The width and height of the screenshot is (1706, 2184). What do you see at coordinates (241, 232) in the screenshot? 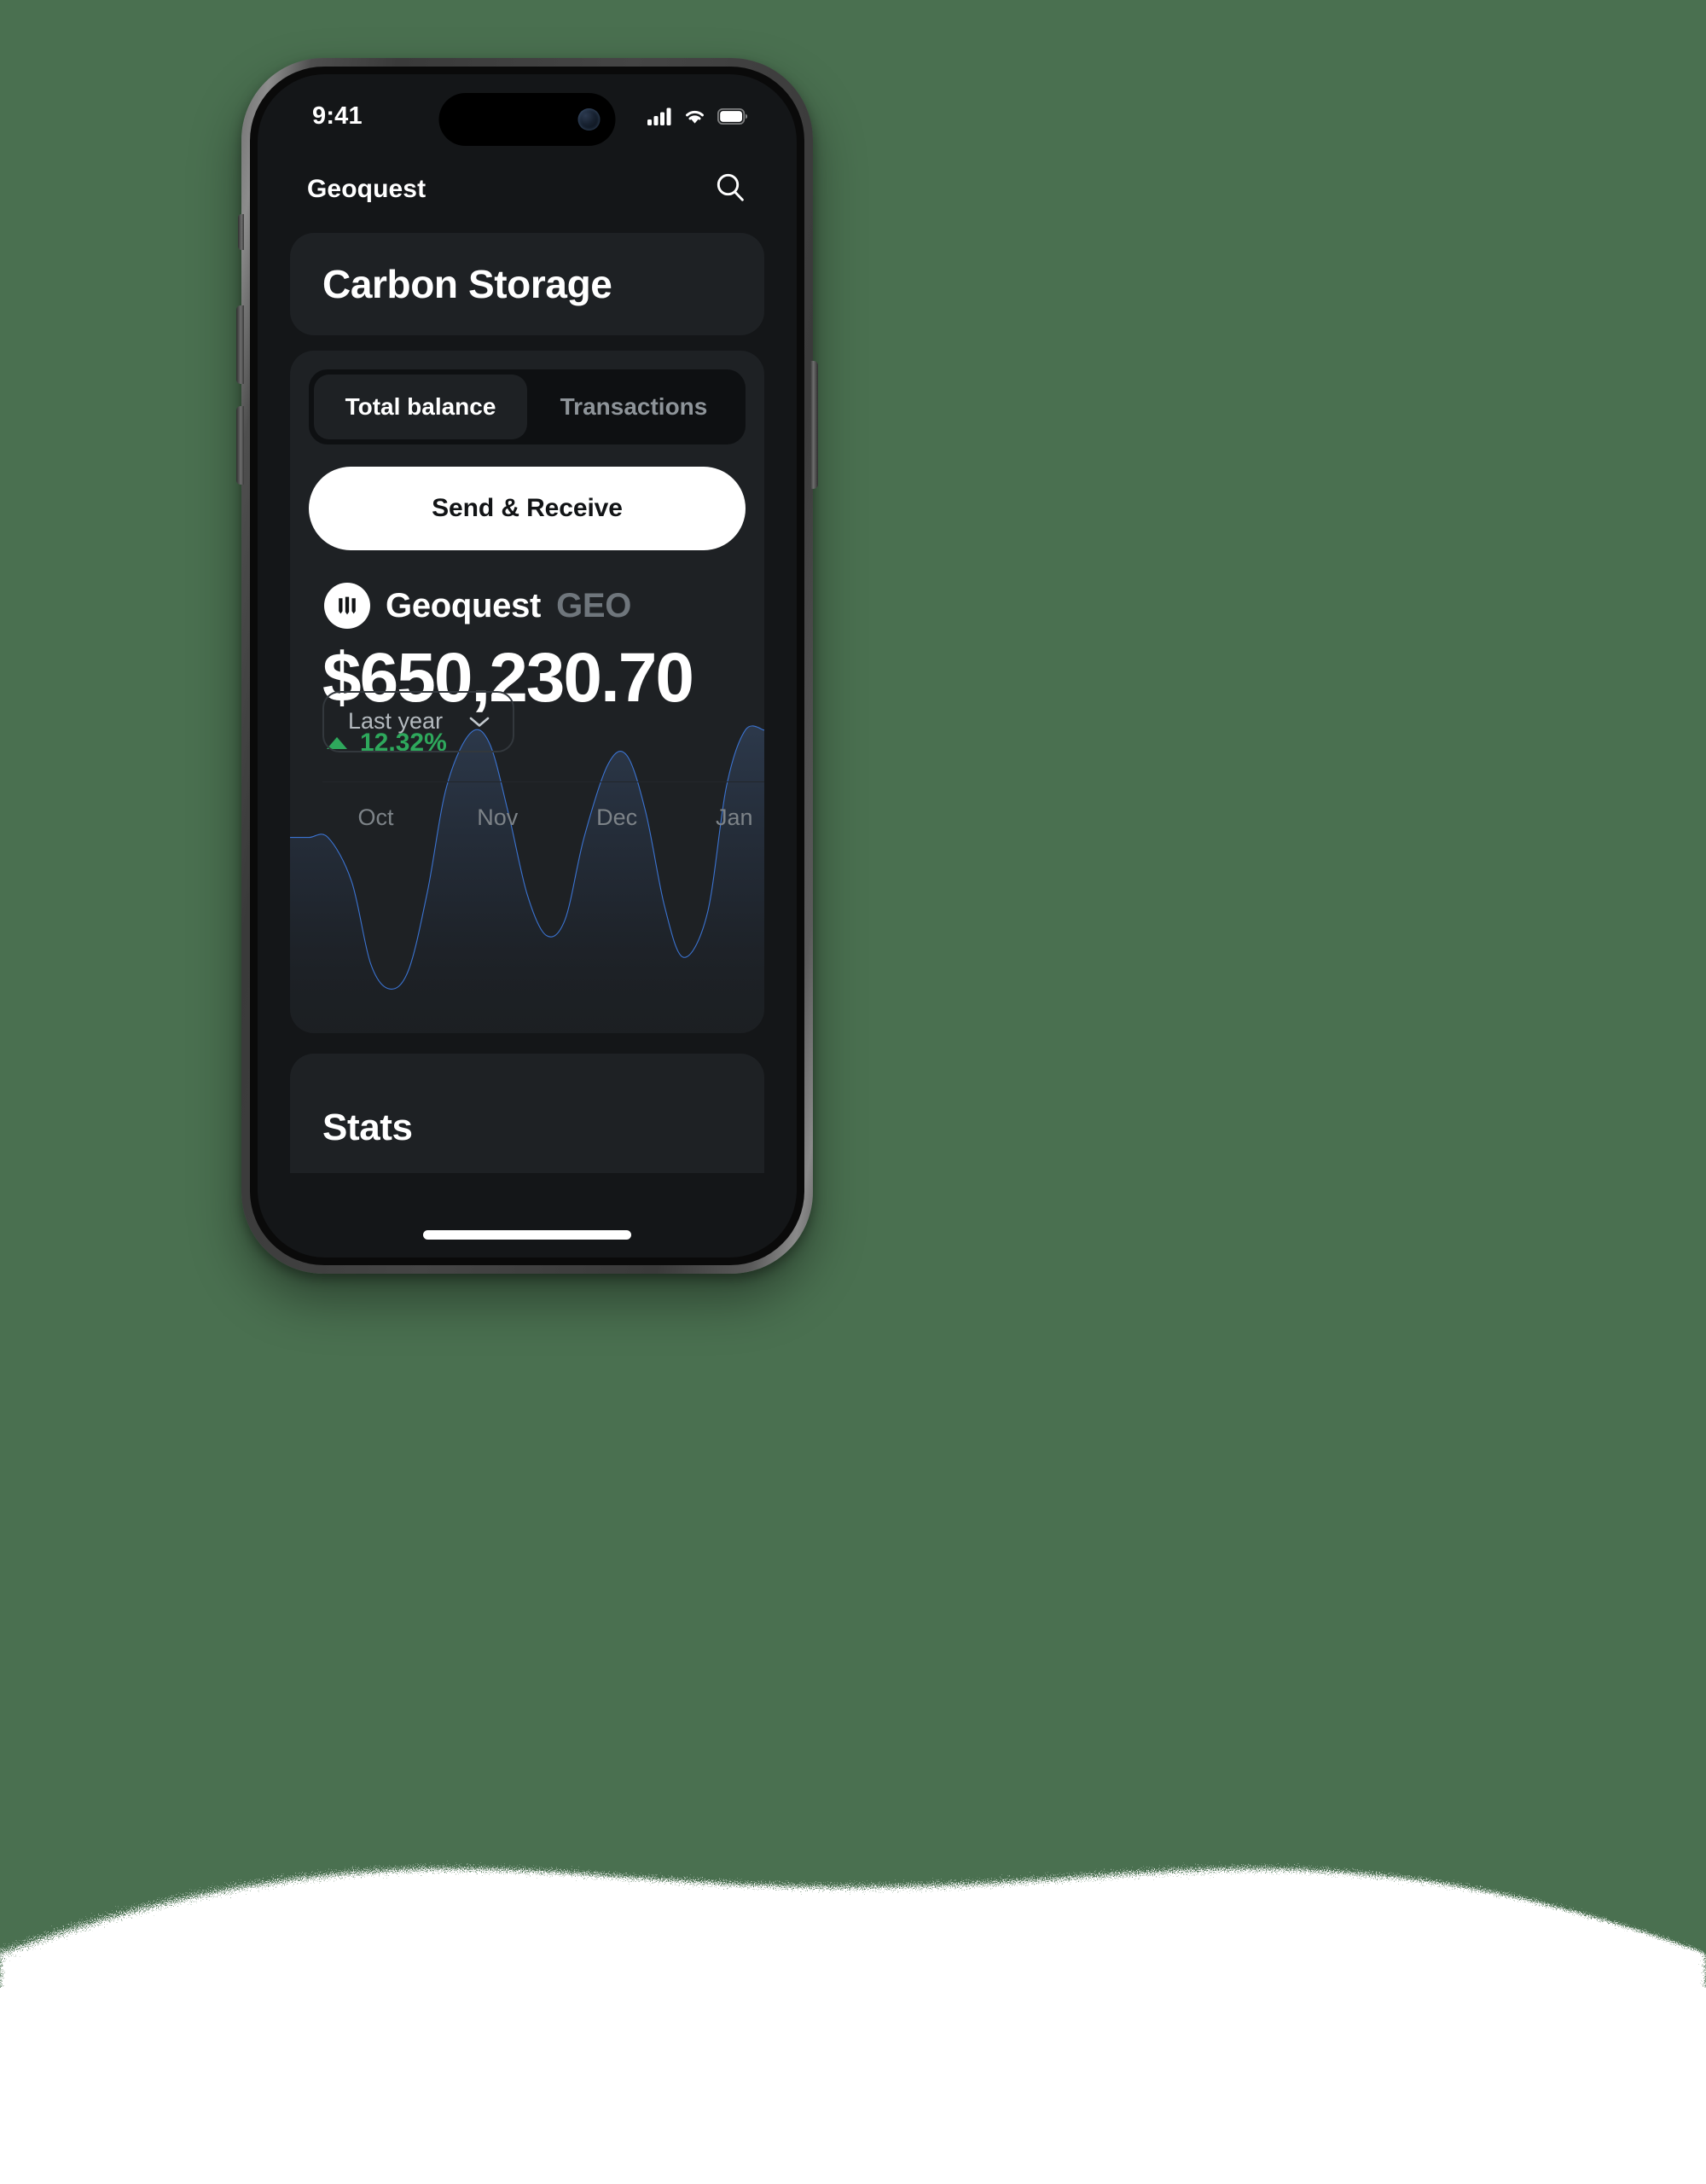
I see `silent-switch-button` at bounding box center [241, 232].